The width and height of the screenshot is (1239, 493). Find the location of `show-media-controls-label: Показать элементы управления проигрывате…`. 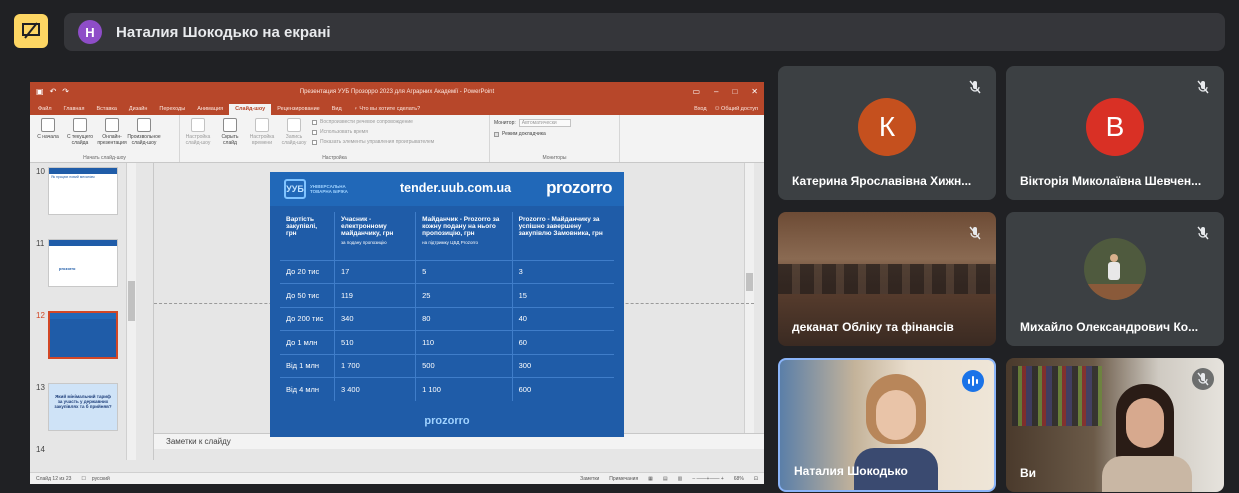

show-media-controls-label: Показать элементы управления проигрывате… is located at coordinates (377, 142).